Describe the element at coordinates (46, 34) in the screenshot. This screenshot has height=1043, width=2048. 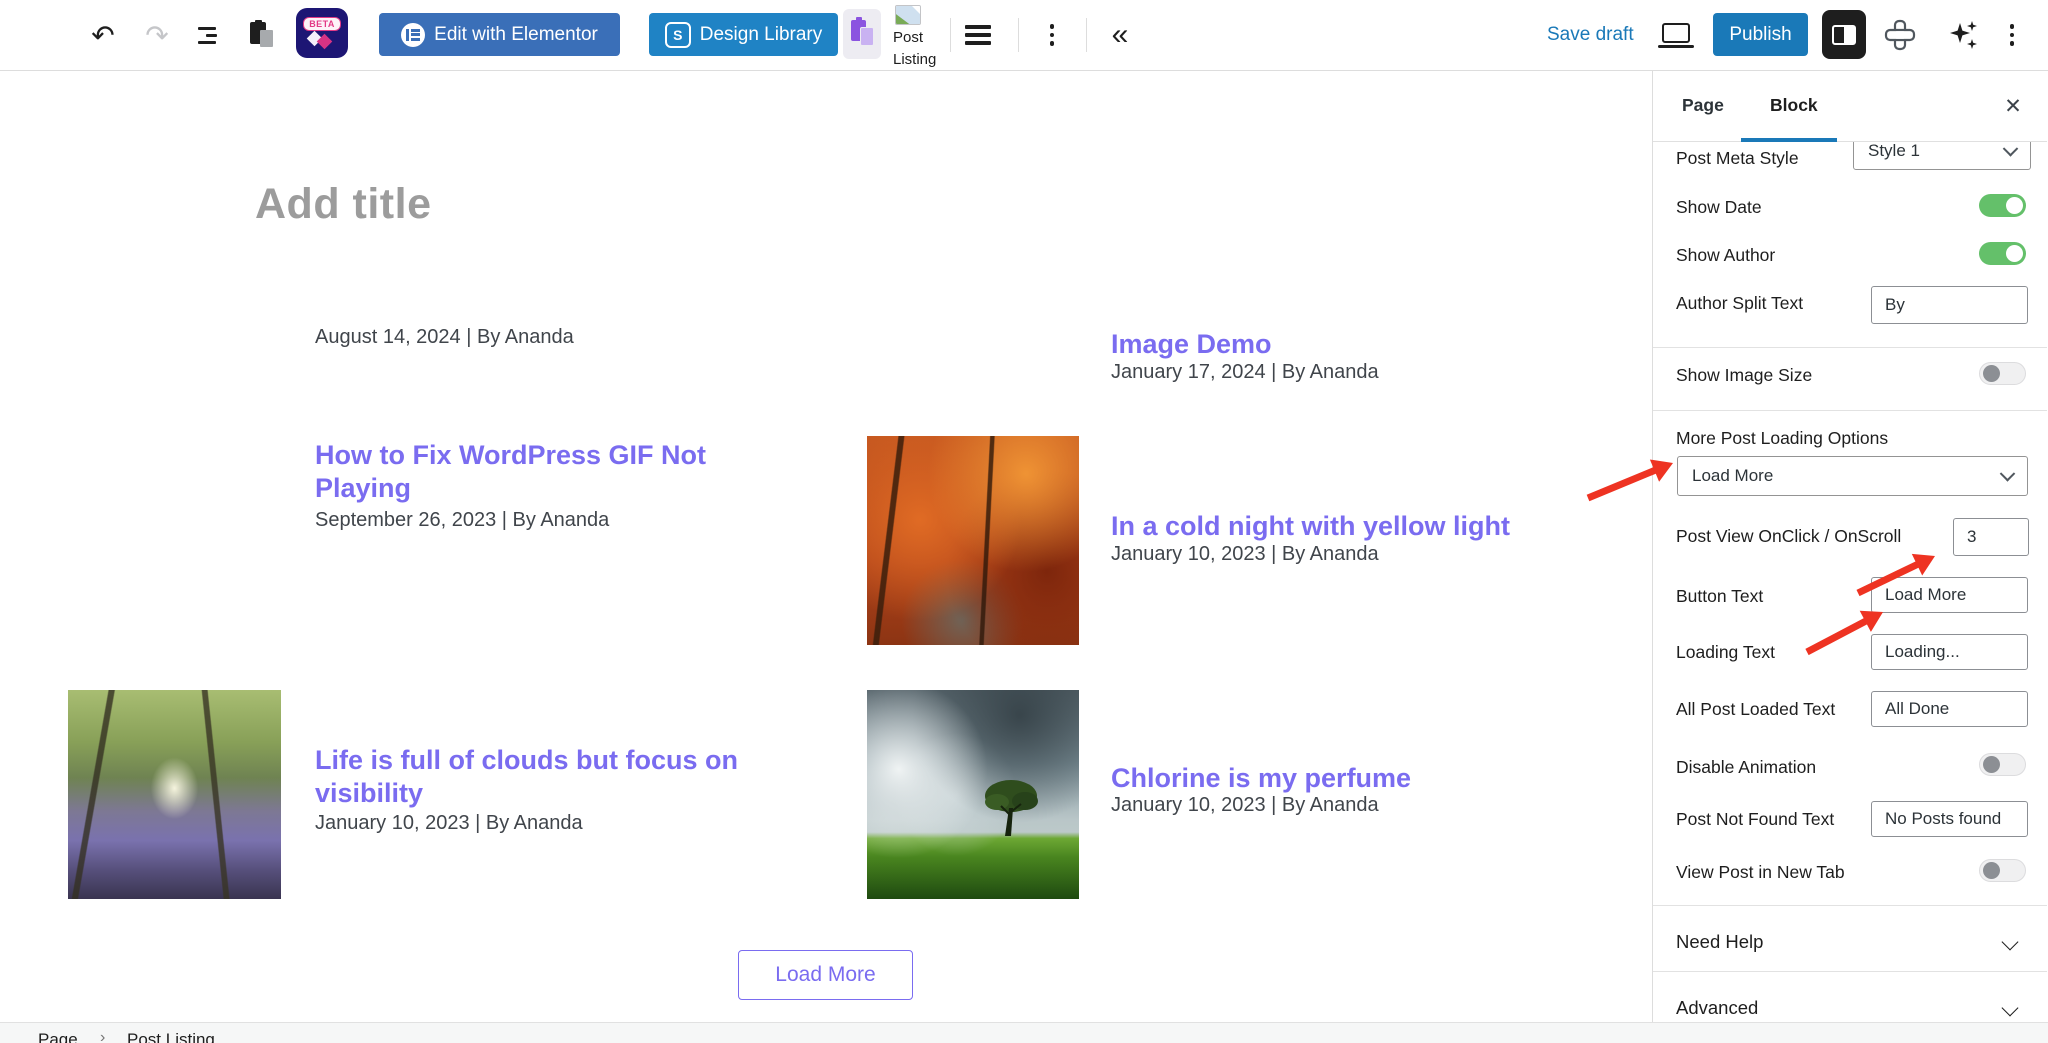
I see `block-inserter-button: +` at that location.